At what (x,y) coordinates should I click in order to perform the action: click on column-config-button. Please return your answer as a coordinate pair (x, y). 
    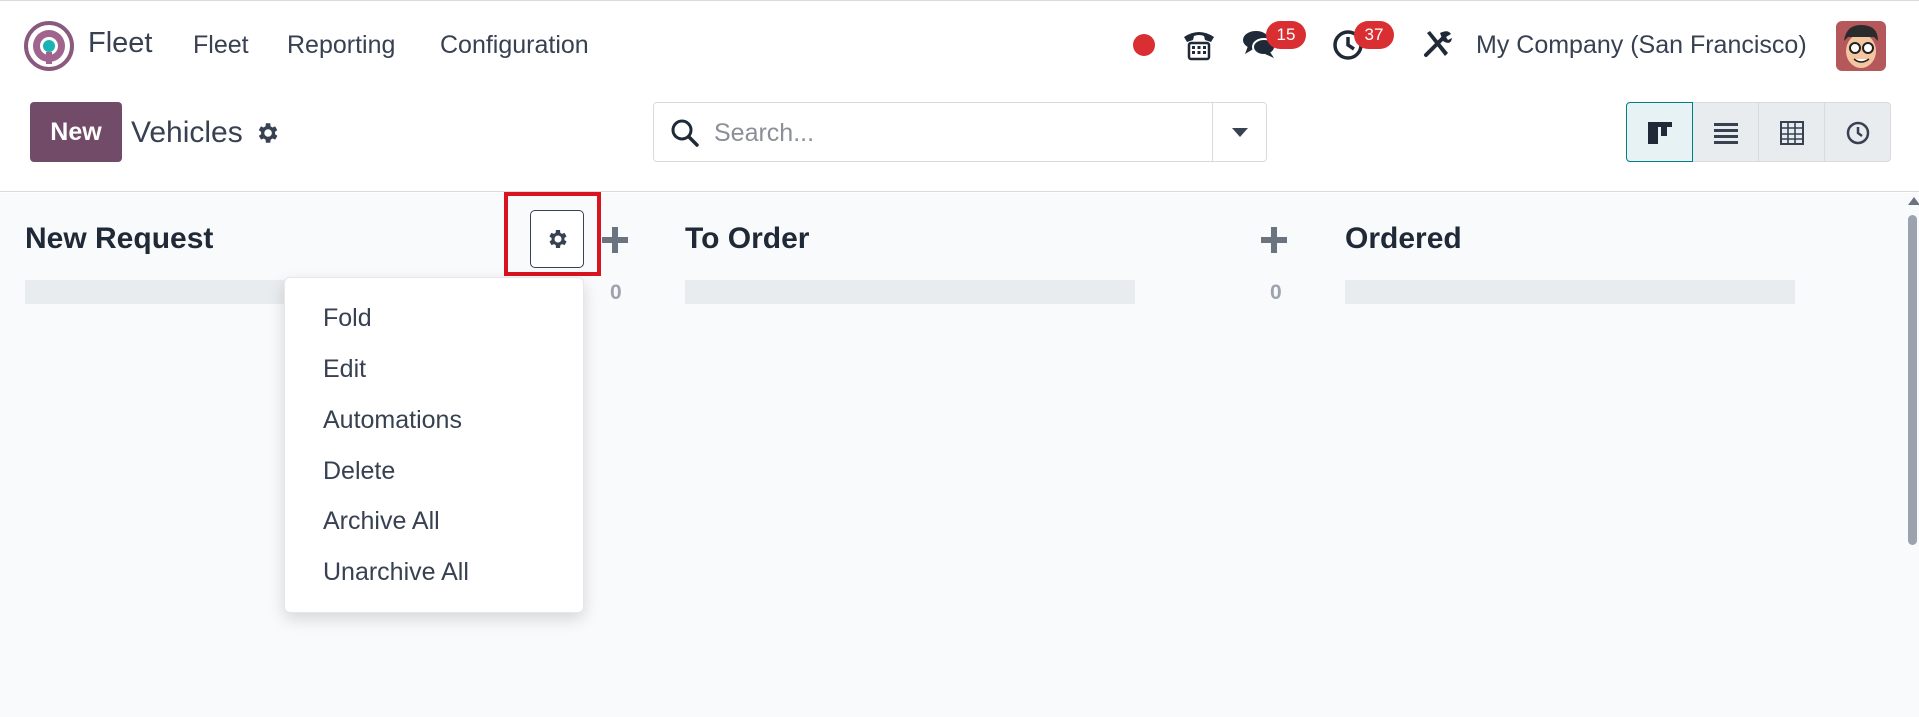
    Looking at the image, I should click on (557, 239).